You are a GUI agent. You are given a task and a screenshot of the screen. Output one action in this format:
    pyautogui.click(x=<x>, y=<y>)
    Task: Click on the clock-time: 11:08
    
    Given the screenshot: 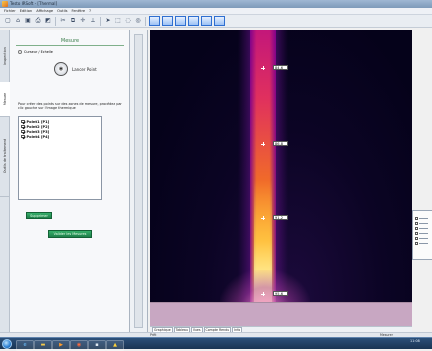 What is the action you would take?
    pyautogui.click(x=415, y=341)
    